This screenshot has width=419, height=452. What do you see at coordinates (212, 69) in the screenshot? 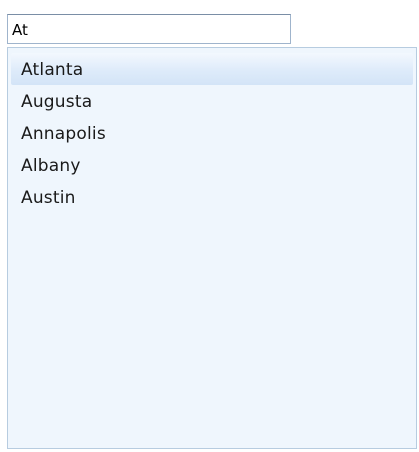
I see `suggestion-item-atlanta: Atlanta` at bounding box center [212, 69].